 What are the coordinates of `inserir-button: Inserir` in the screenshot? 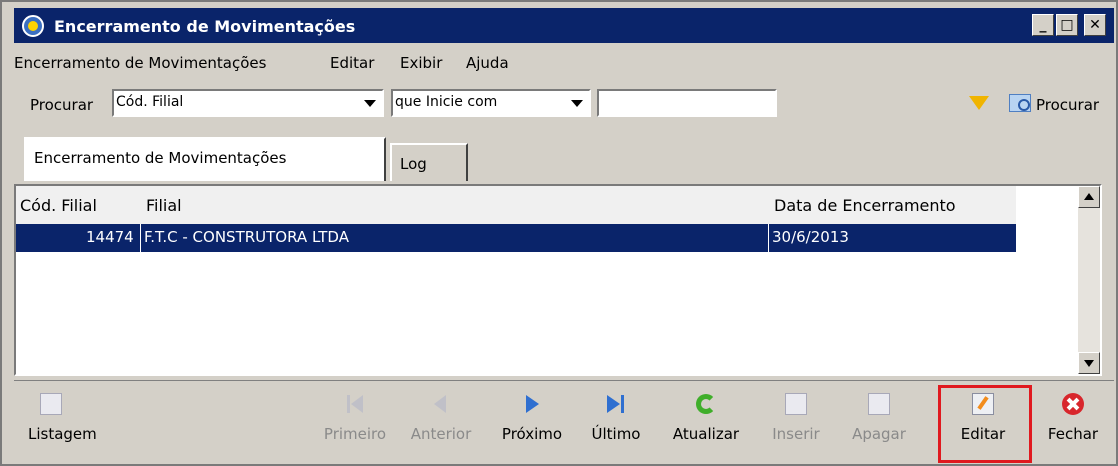 It's located at (796, 422).